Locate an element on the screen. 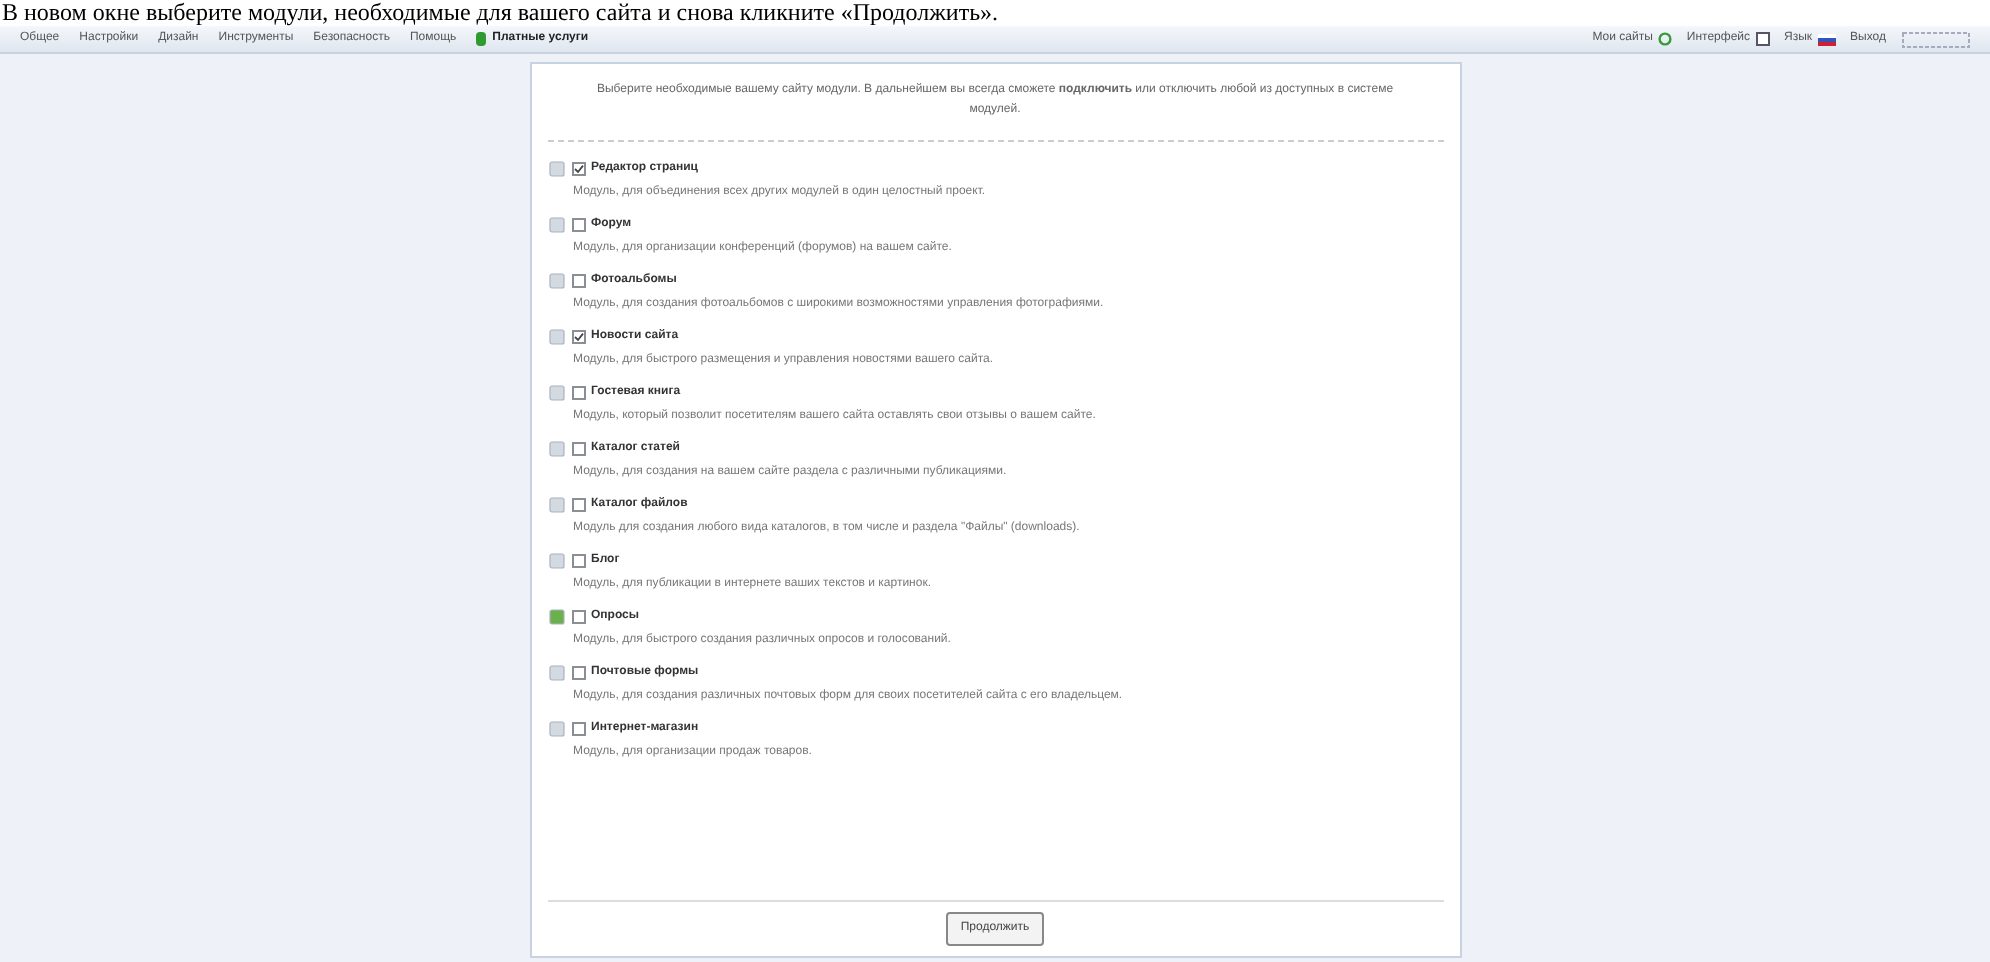 The width and height of the screenshot is (1990, 962). caption-text: В новом окне выберите модули, необходимые для вашего сайта и снова кликните «Продолжить». is located at coordinates (499, 13).